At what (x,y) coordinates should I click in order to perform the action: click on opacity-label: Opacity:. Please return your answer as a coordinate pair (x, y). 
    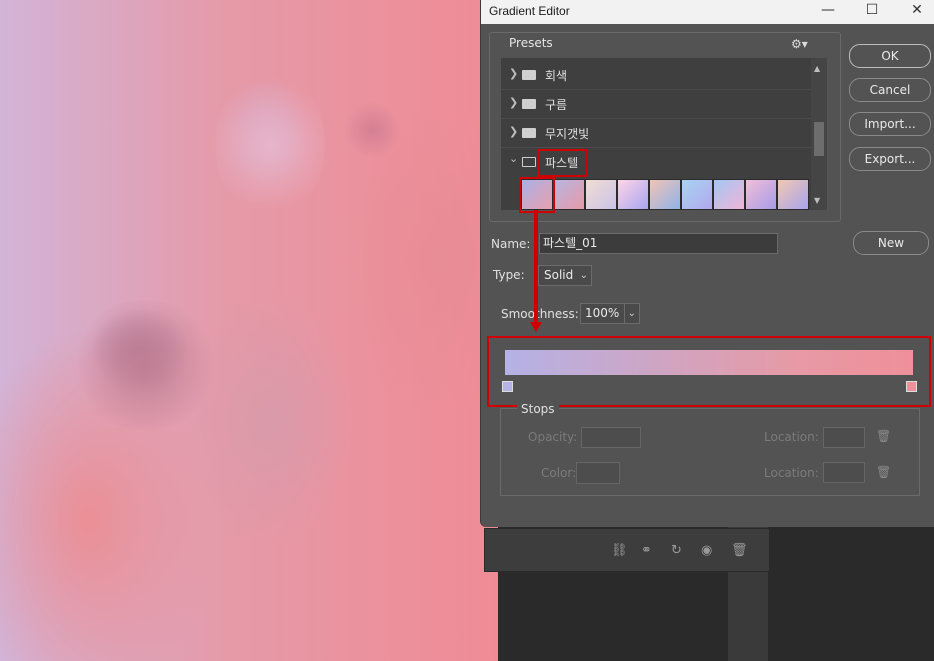
    Looking at the image, I should click on (553, 437).